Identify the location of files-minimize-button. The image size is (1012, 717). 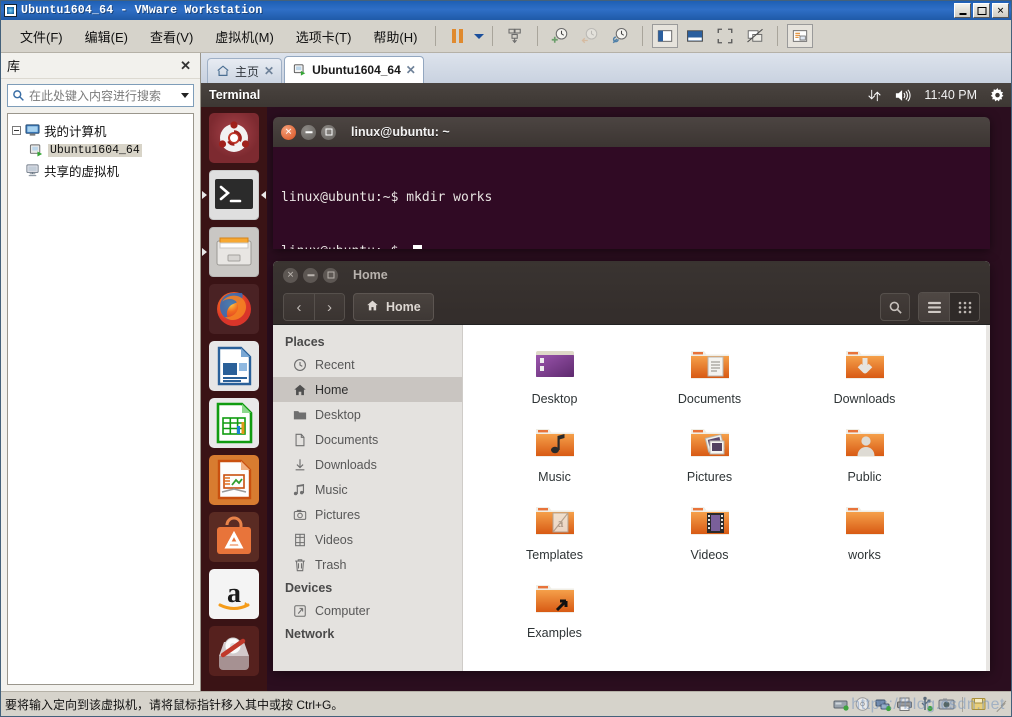
(310, 275).